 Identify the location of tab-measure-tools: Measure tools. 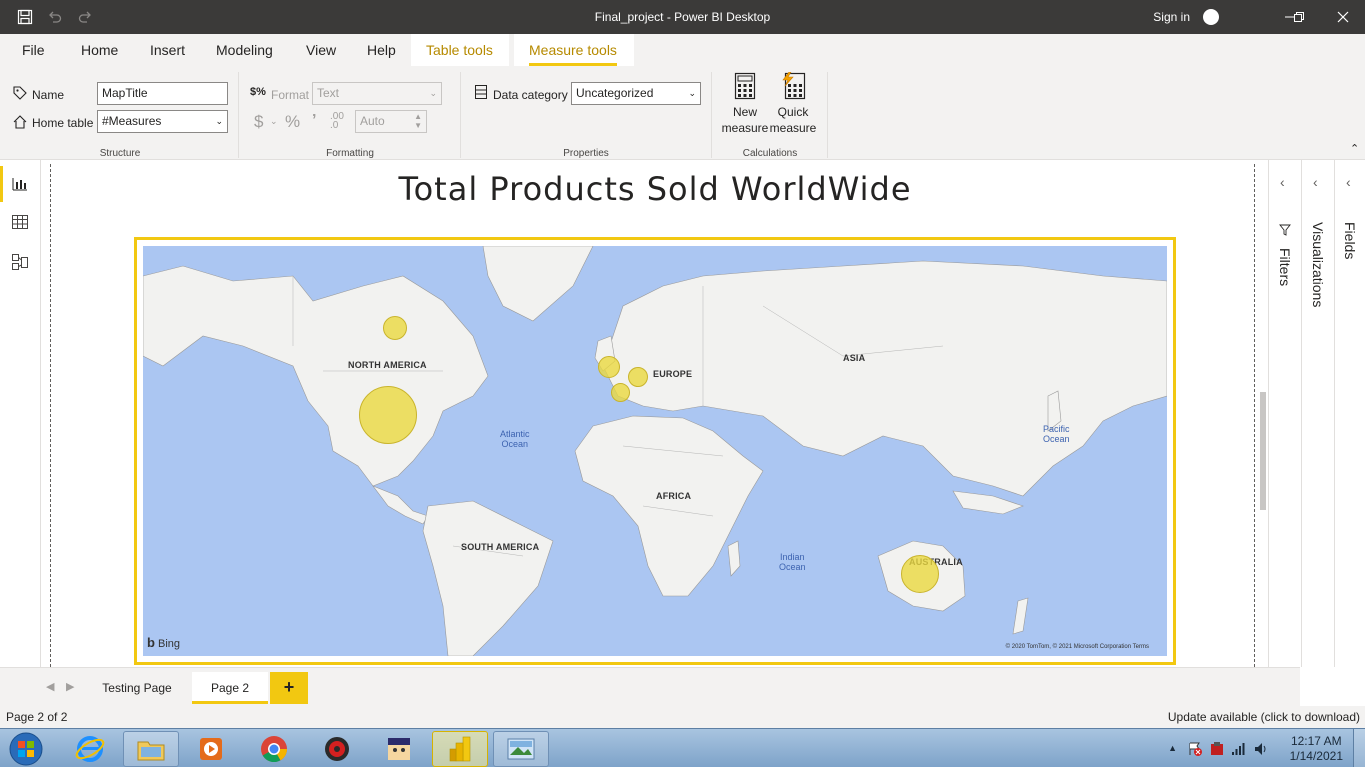
(573, 54).